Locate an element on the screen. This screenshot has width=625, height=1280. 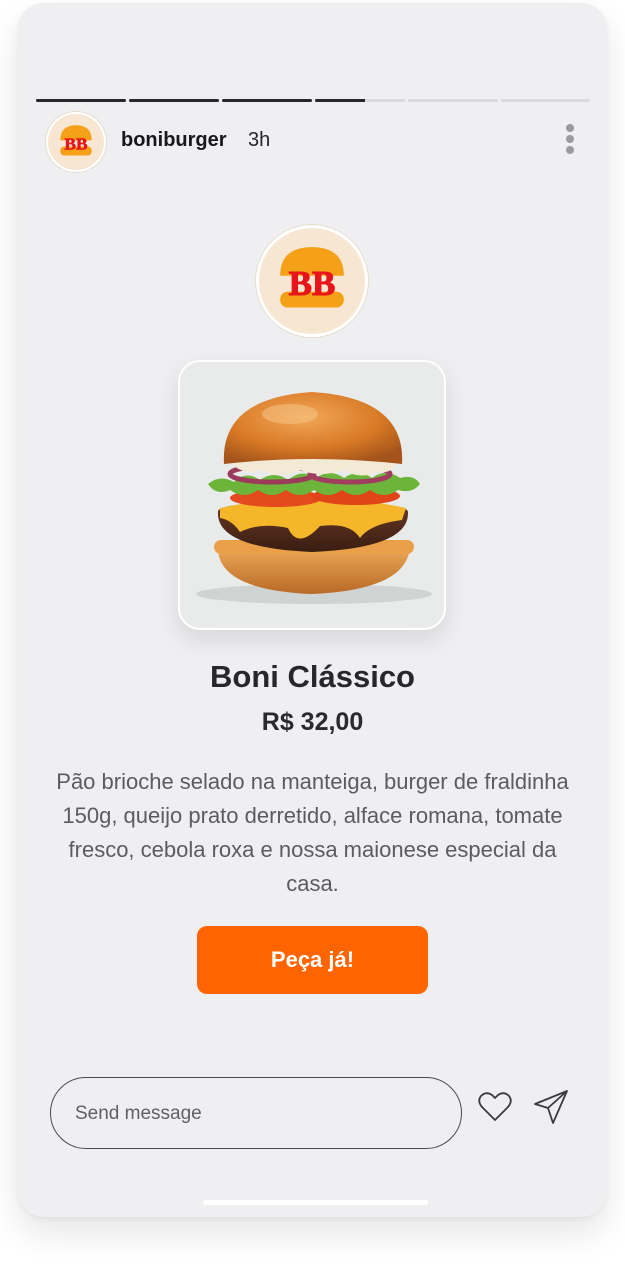
heart-icon is located at coordinates (495, 1107).